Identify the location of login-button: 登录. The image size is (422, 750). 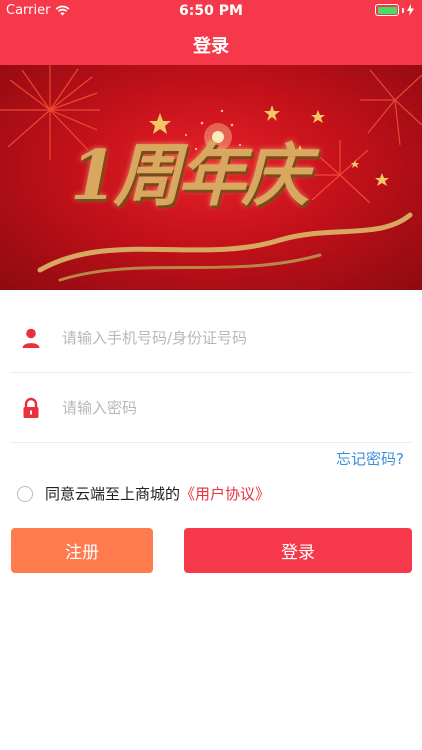
(298, 550).